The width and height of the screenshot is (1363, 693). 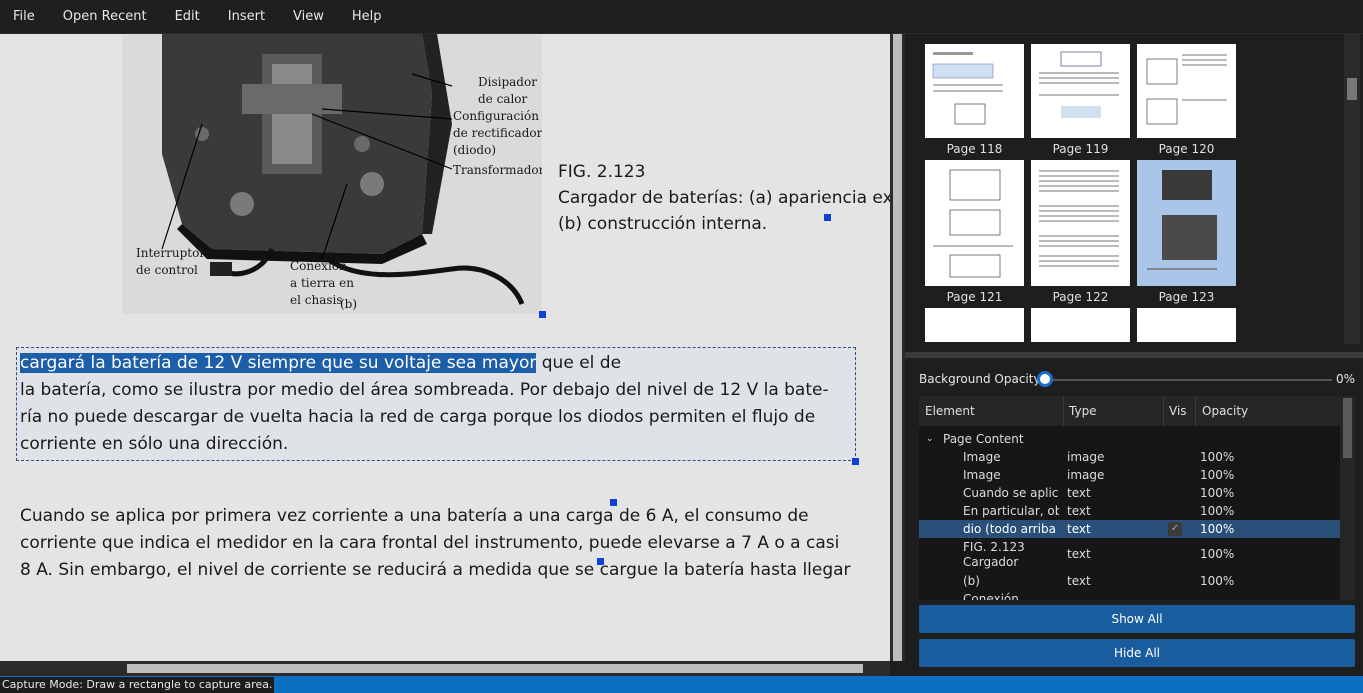 I want to click on opacity-slider-track, so click(x=1188, y=380).